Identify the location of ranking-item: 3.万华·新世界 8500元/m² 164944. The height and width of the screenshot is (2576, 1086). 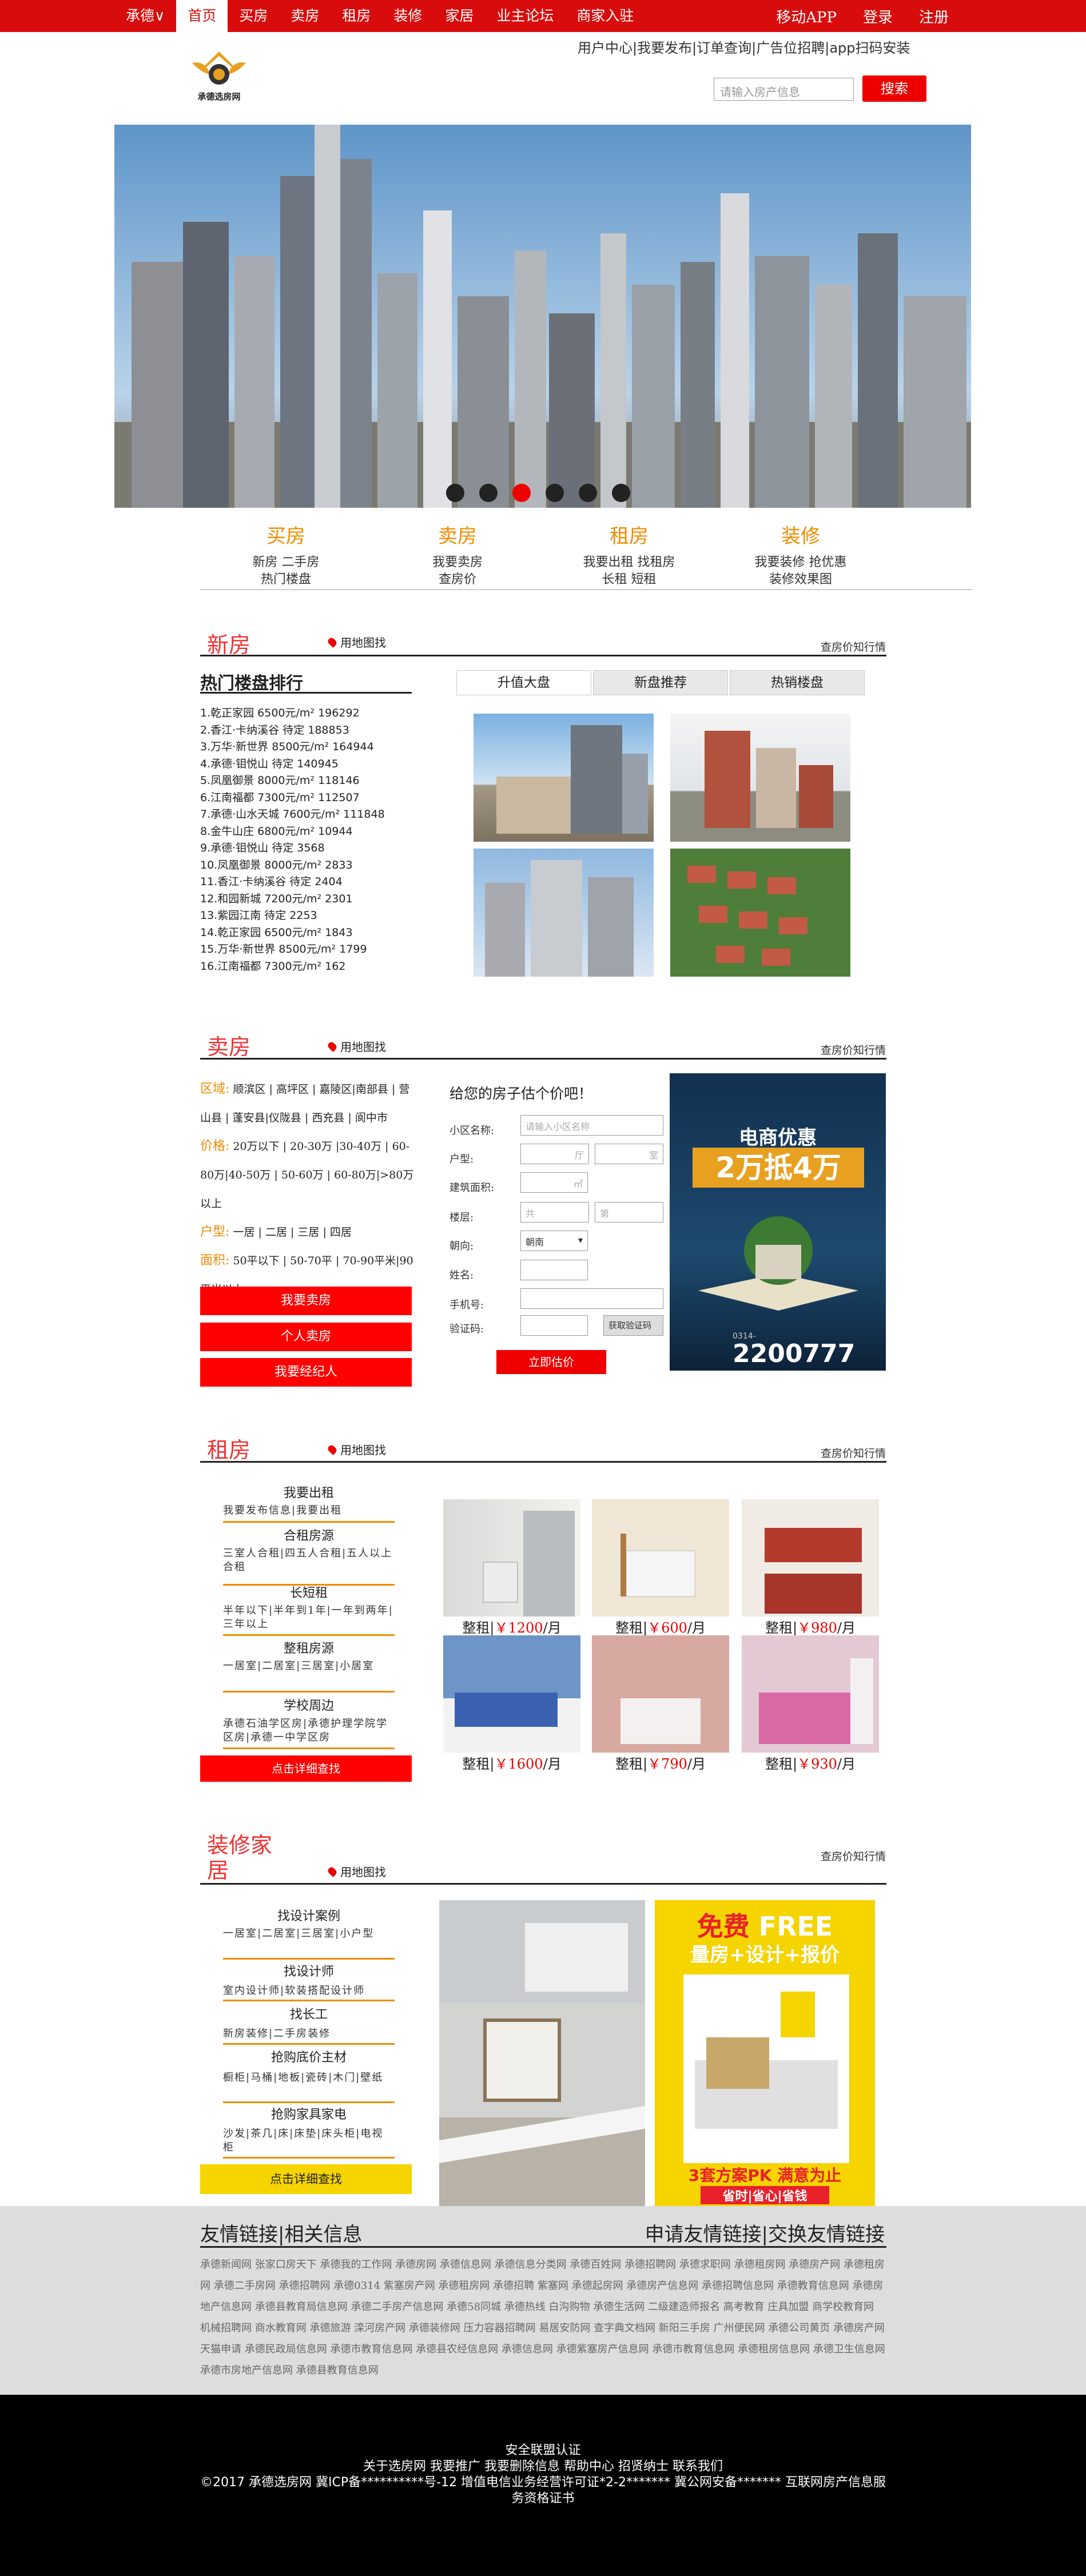
(292, 747).